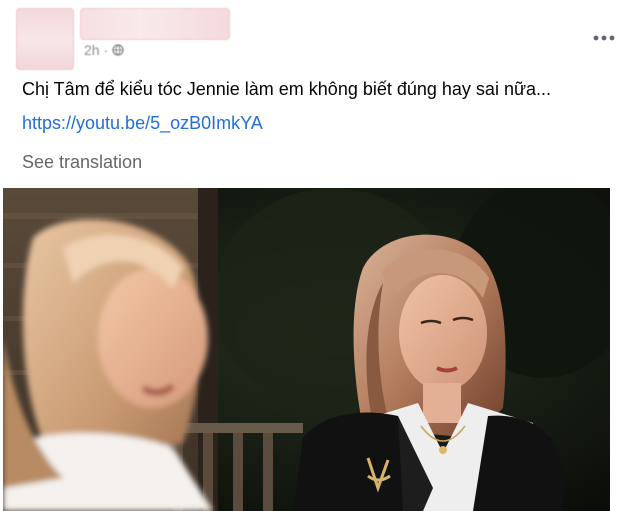 Image resolution: width=640 pixels, height=511 pixels. Describe the element at coordinates (142, 123) in the screenshot. I see `youtube-link: https://youtu.be/5_ozB0ImkYA` at that location.